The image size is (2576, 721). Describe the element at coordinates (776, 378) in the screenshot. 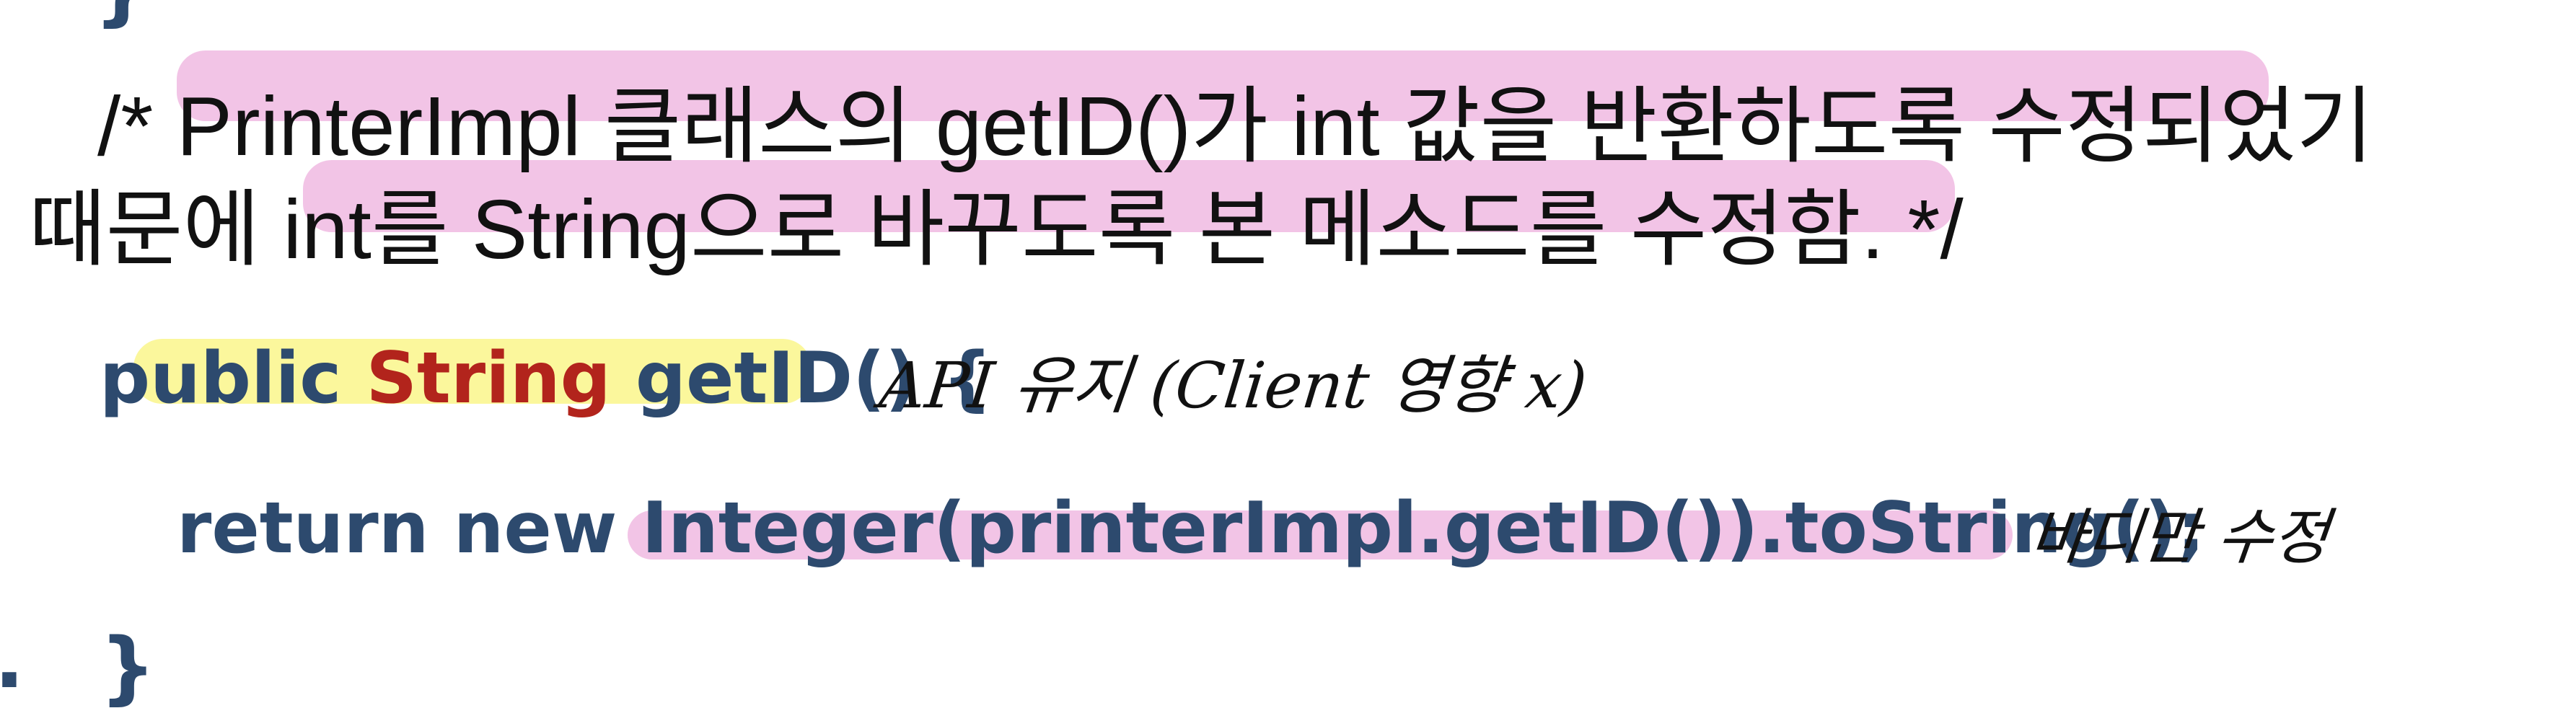

I see `method-name: getID()` at that location.